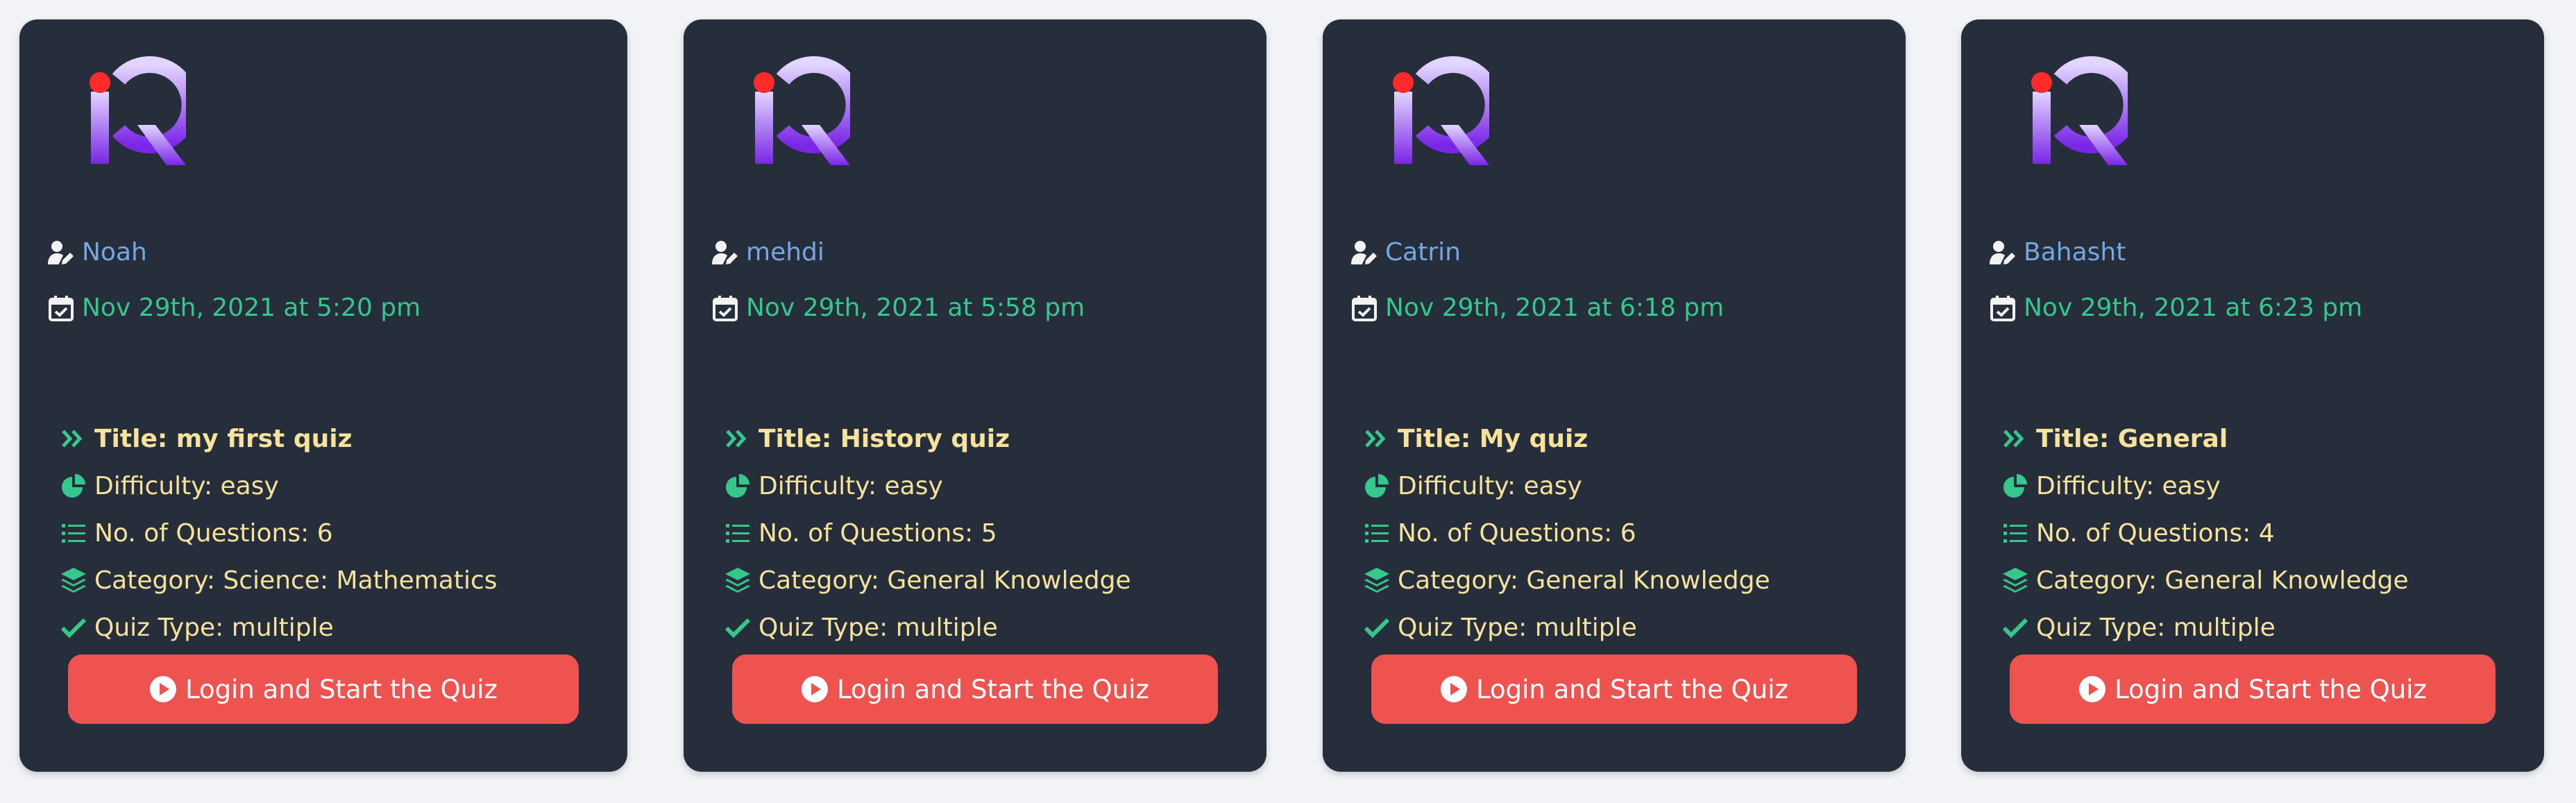 This screenshot has height=803, width=2576. I want to click on questions-text: No. of Questions: 5, so click(878, 533).